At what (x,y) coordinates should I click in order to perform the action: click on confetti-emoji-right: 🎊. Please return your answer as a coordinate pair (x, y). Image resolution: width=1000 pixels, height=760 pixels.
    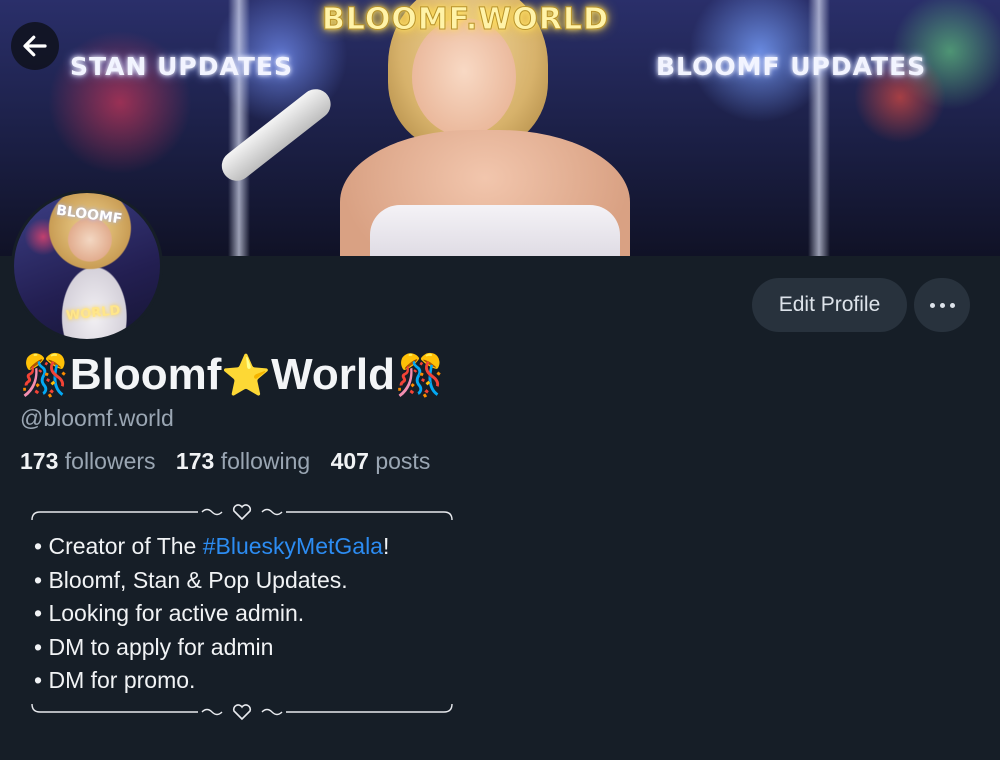
    Looking at the image, I should click on (420, 375).